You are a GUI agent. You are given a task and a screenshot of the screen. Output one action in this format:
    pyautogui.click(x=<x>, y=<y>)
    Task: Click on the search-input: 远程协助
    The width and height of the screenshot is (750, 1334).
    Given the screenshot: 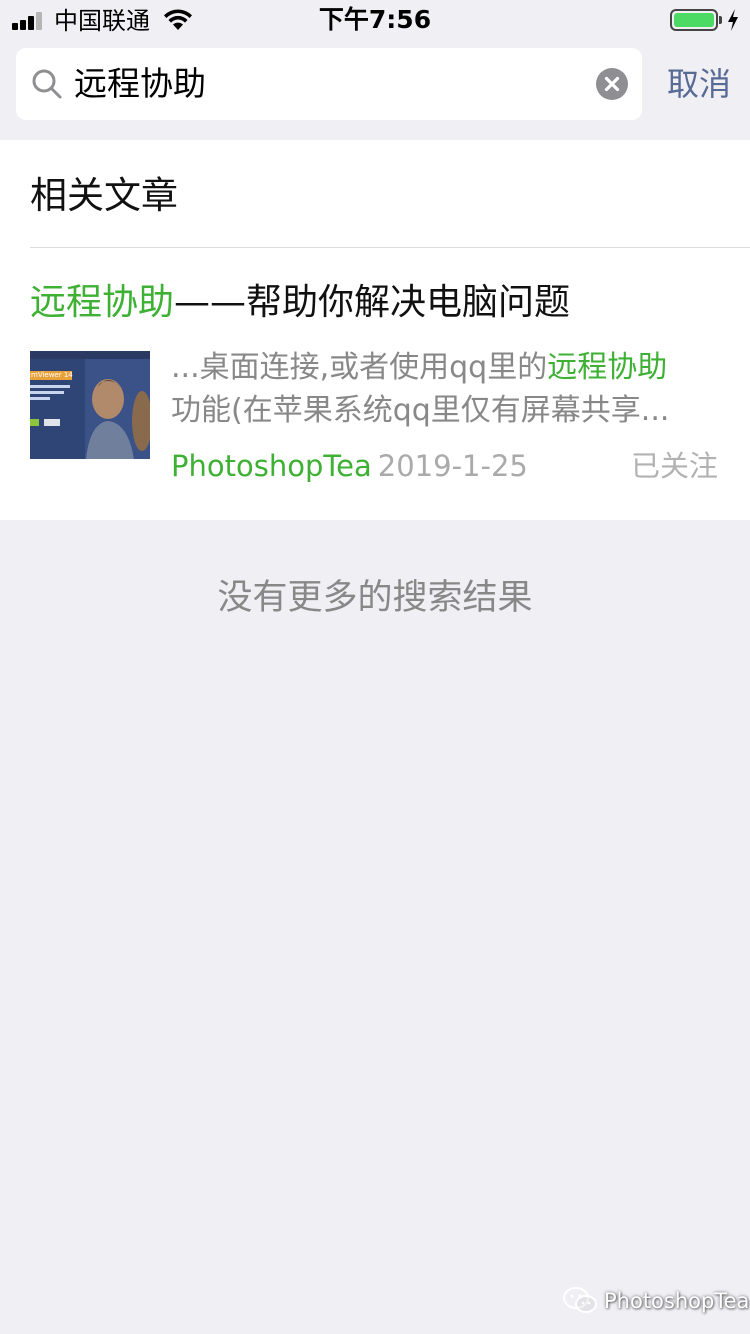 What is the action you would take?
    pyautogui.click(x=140, y=84)
    